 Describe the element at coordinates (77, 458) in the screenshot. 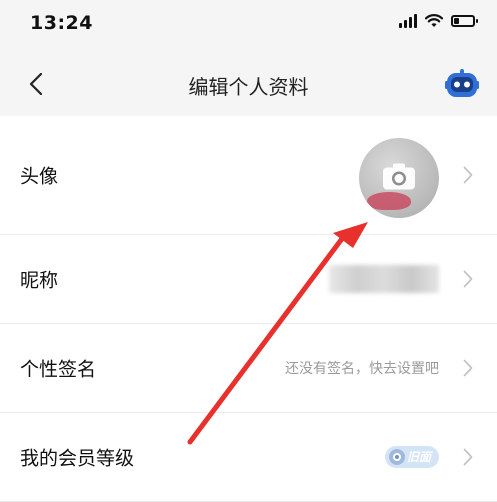

I see `membership-level-row-label: 我的会员等级` at that location.